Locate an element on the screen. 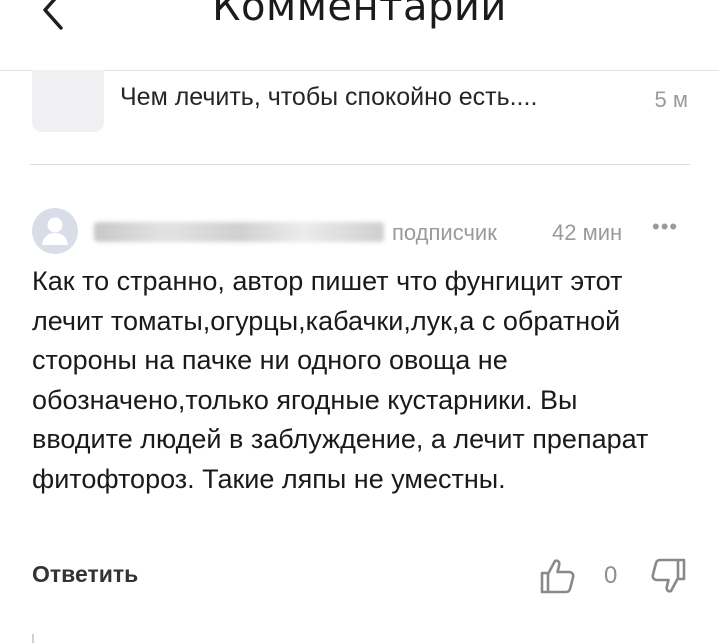 The width and height of the screenshot is (719, 643). thumbs-up-icon is located at coordinates (557, 576).